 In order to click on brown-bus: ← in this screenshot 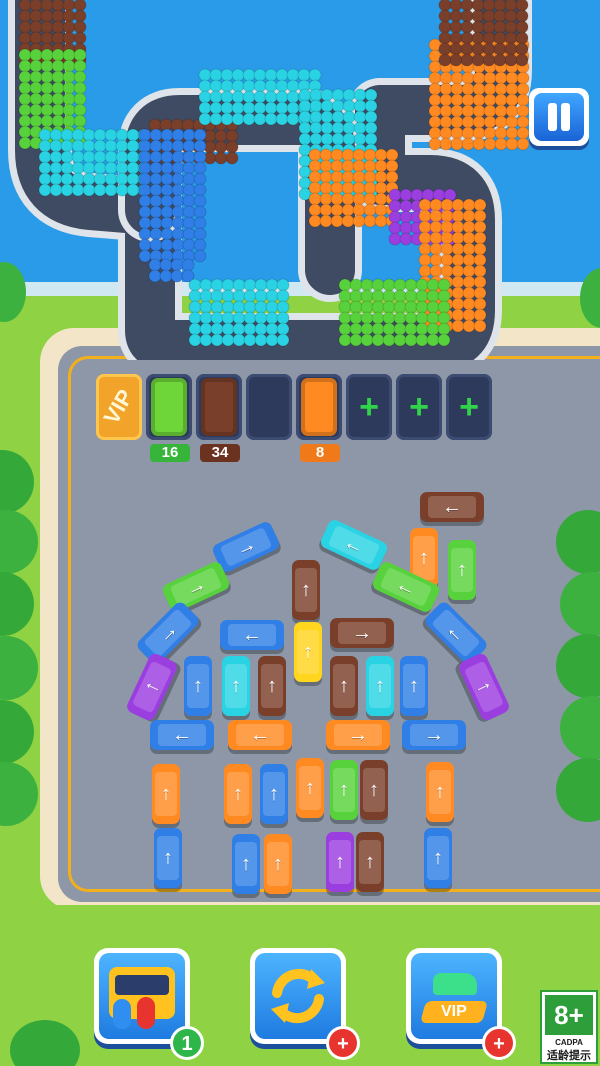, I will do `click(452, 507)`.